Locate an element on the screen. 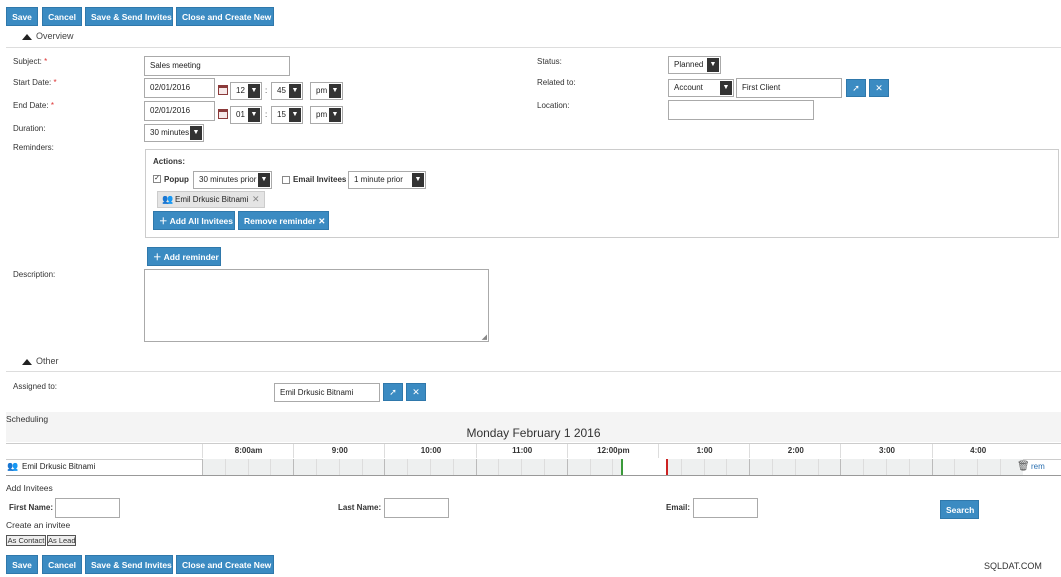 This screenshot has width=1061, height=577. overview-toggle: Overview is located at coordinates (48, 36).